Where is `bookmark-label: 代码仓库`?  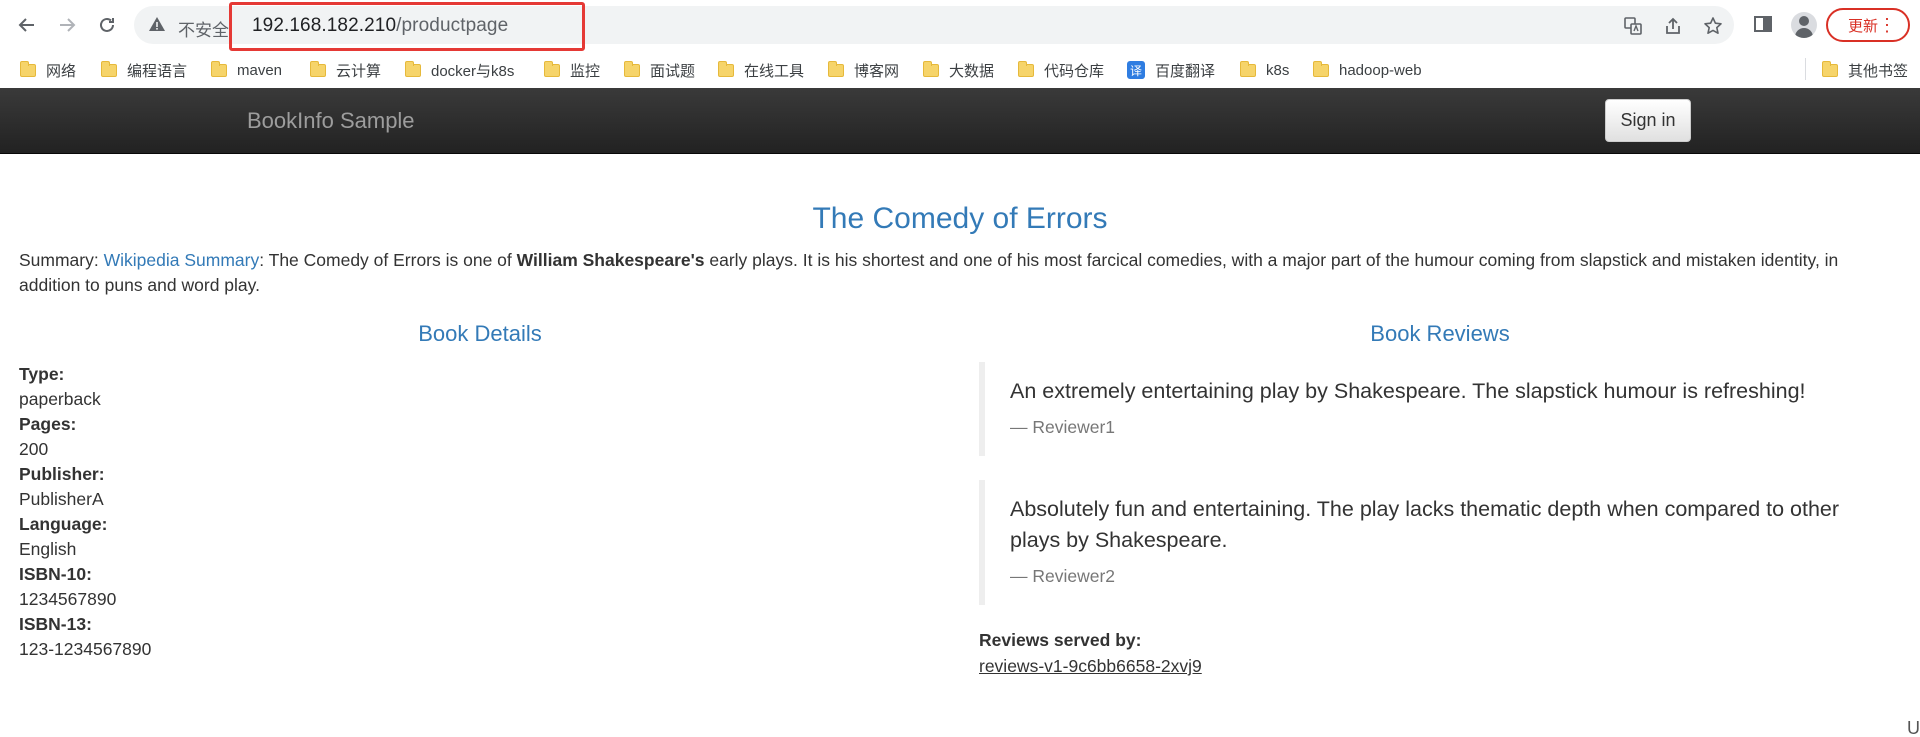 bookmark-label: 代码仓库 is located at coordinates (1074, 71).